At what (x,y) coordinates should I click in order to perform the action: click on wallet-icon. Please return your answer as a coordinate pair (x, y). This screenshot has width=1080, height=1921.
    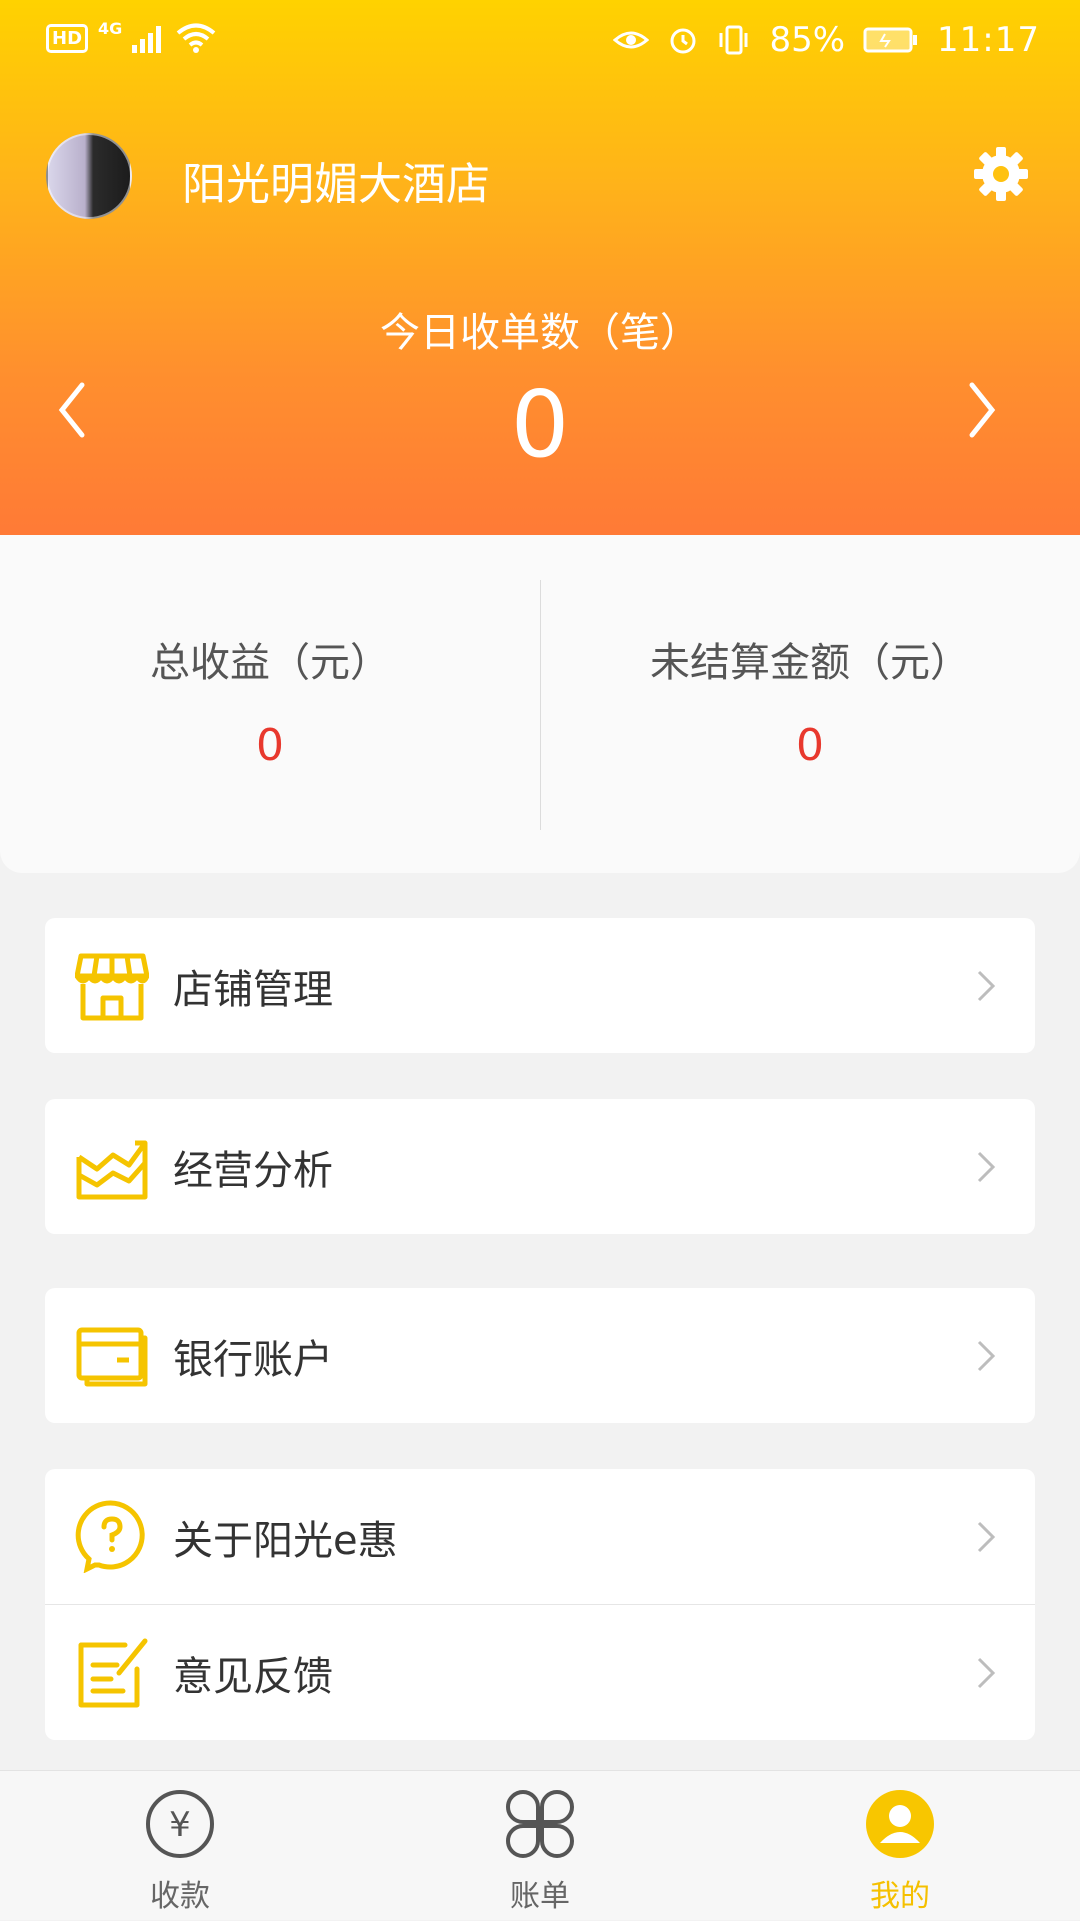
    Looking at the image, I should click on (112, 1357).